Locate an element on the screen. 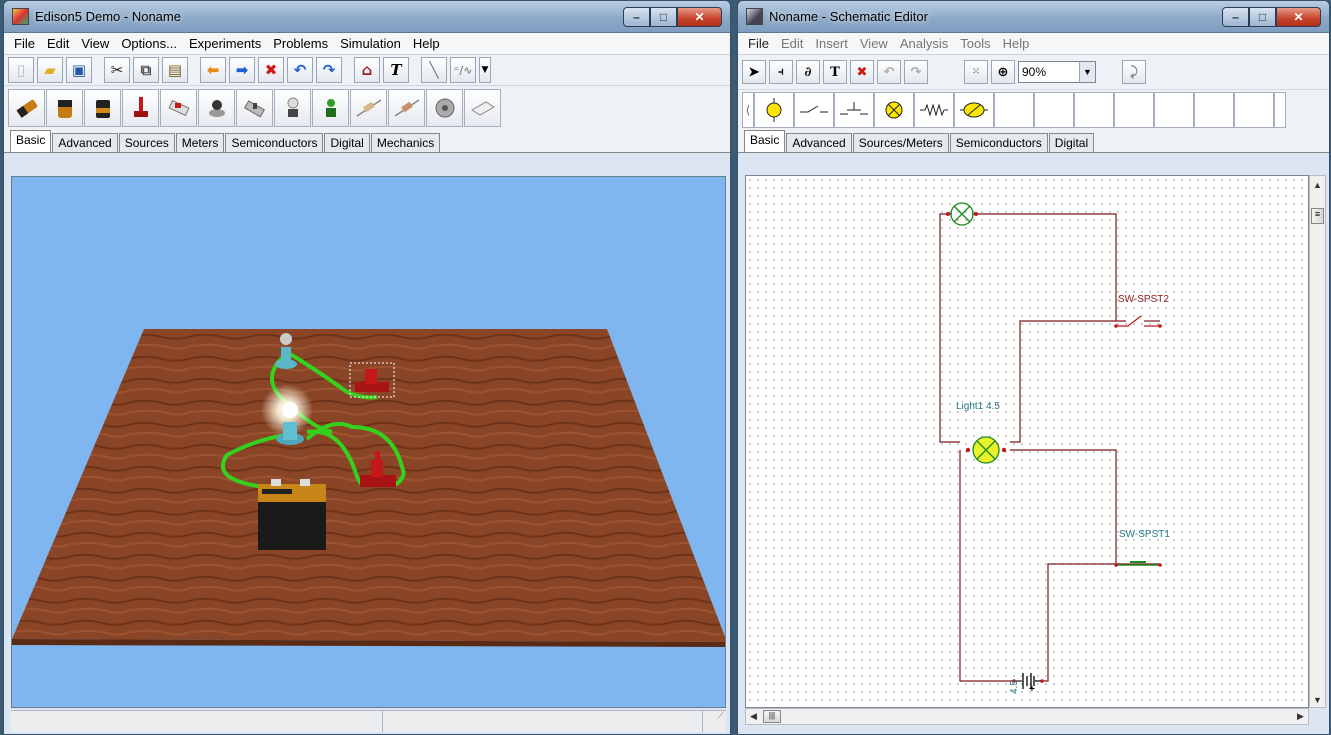 This screenshot has height=735, width=1331. tab-sources: Sources is located at coordinates (146, 142).